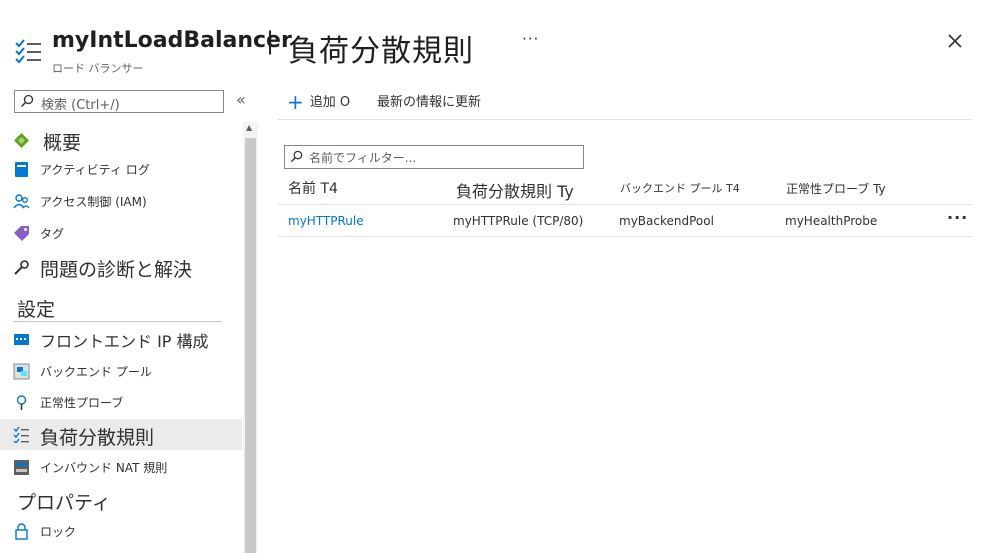  What do you see at coordinates (21, 371) in the screenshot?
I see `backend-pool-icon` at bounding box center [21, 371].